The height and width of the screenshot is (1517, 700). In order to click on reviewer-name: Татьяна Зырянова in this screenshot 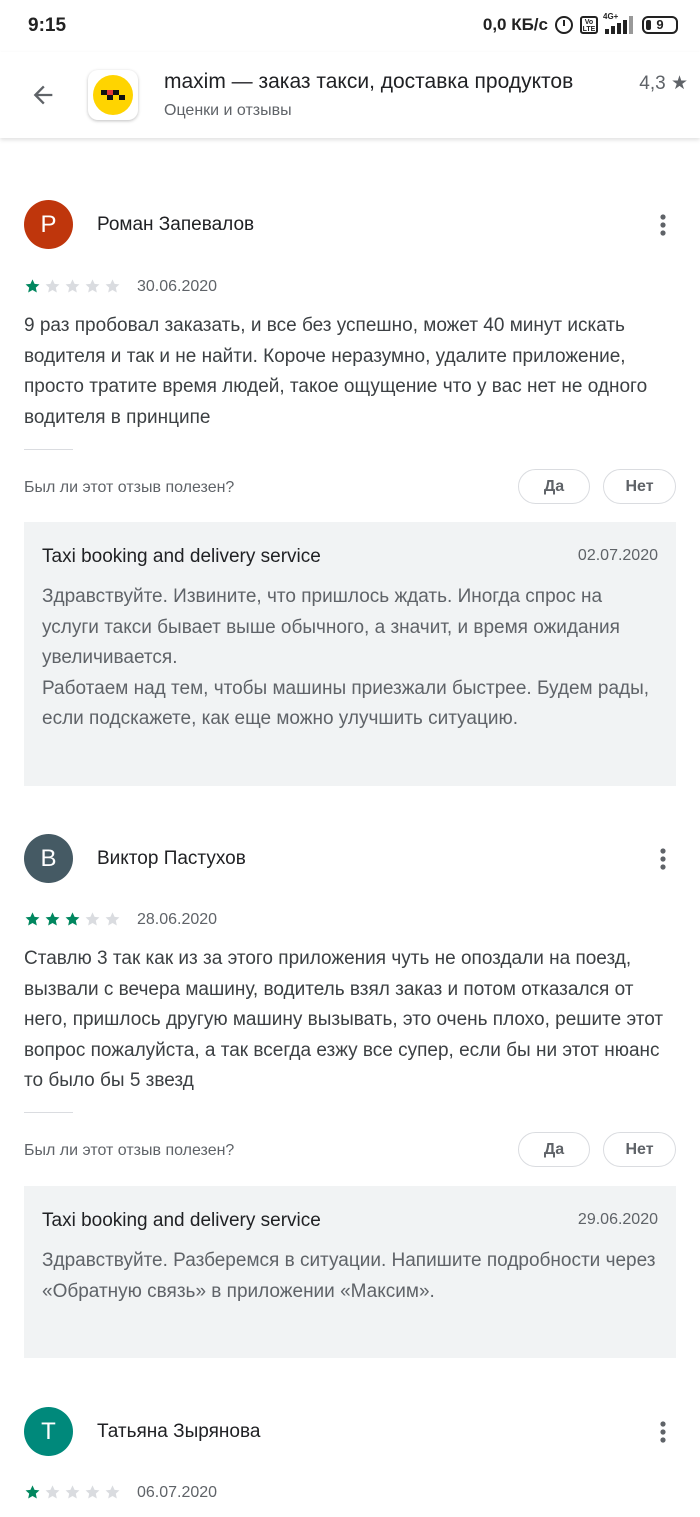, I will do `click(179, 1431)`.